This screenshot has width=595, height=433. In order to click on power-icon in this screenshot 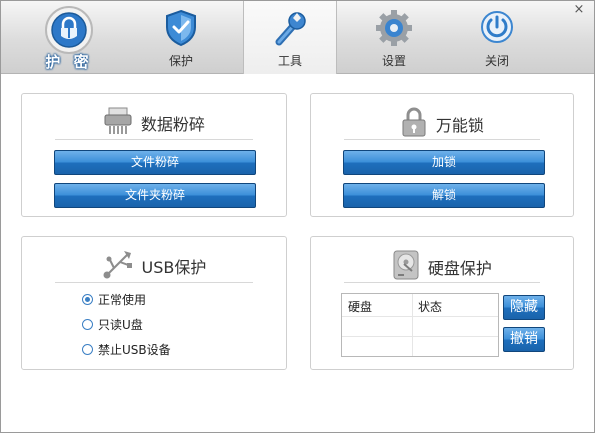, I will do `click(497, 28)`.